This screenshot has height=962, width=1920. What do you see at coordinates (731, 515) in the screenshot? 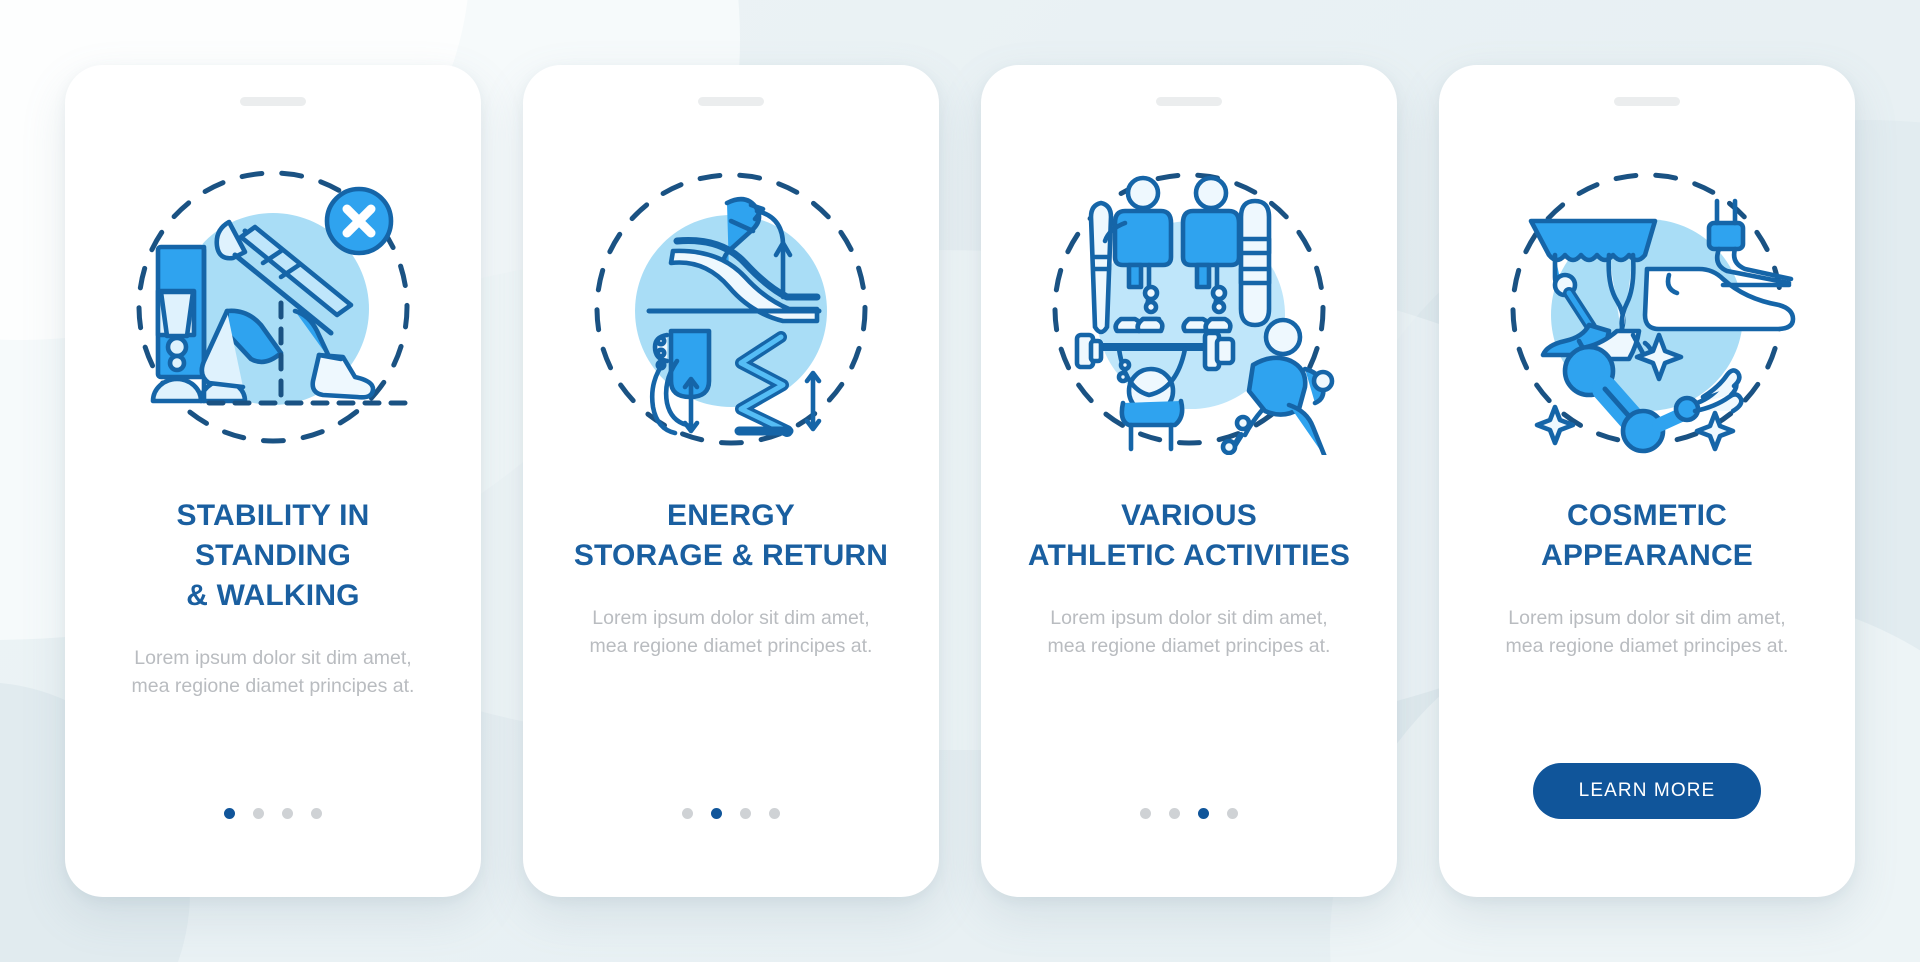
I see `title-line: ENERGY` at bounding box center [731, 515].